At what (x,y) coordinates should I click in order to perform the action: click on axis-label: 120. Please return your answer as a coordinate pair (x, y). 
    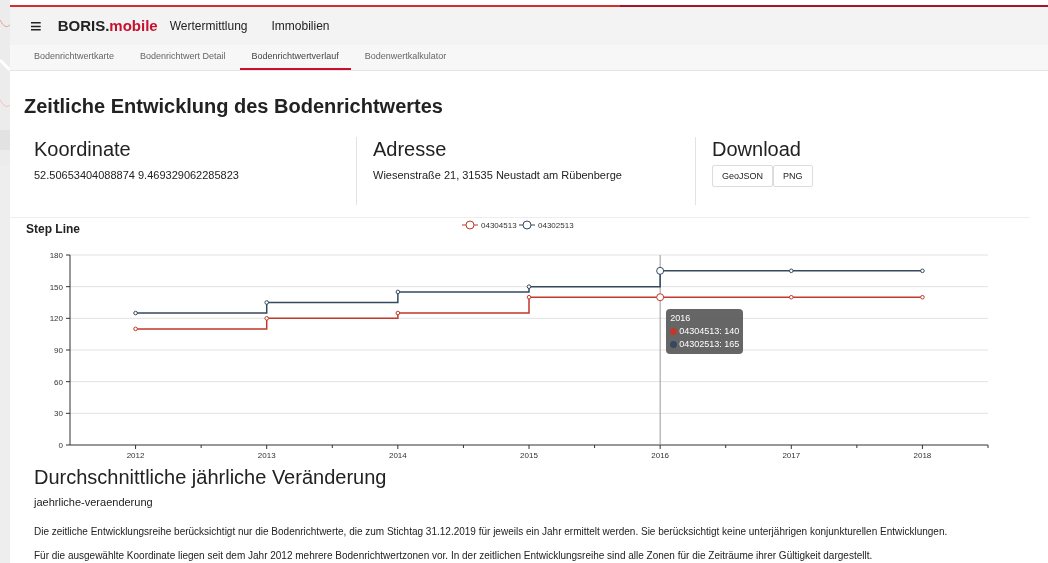
    Looking at the image, I should click on (56, 319).